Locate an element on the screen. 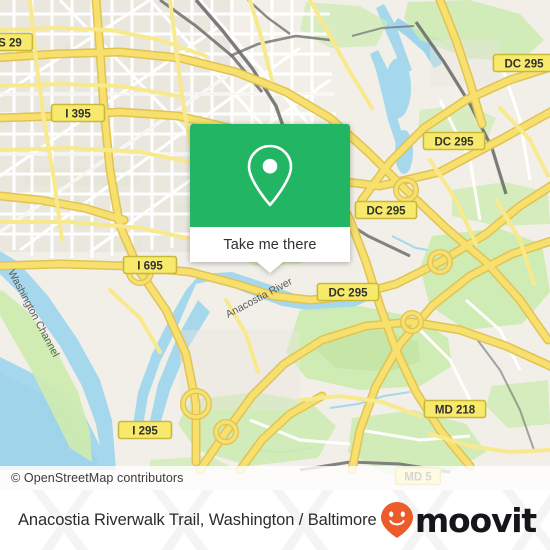 This screenshot has width=550, height=550. svg-text: I 295 is located at coordinates (145, 431).